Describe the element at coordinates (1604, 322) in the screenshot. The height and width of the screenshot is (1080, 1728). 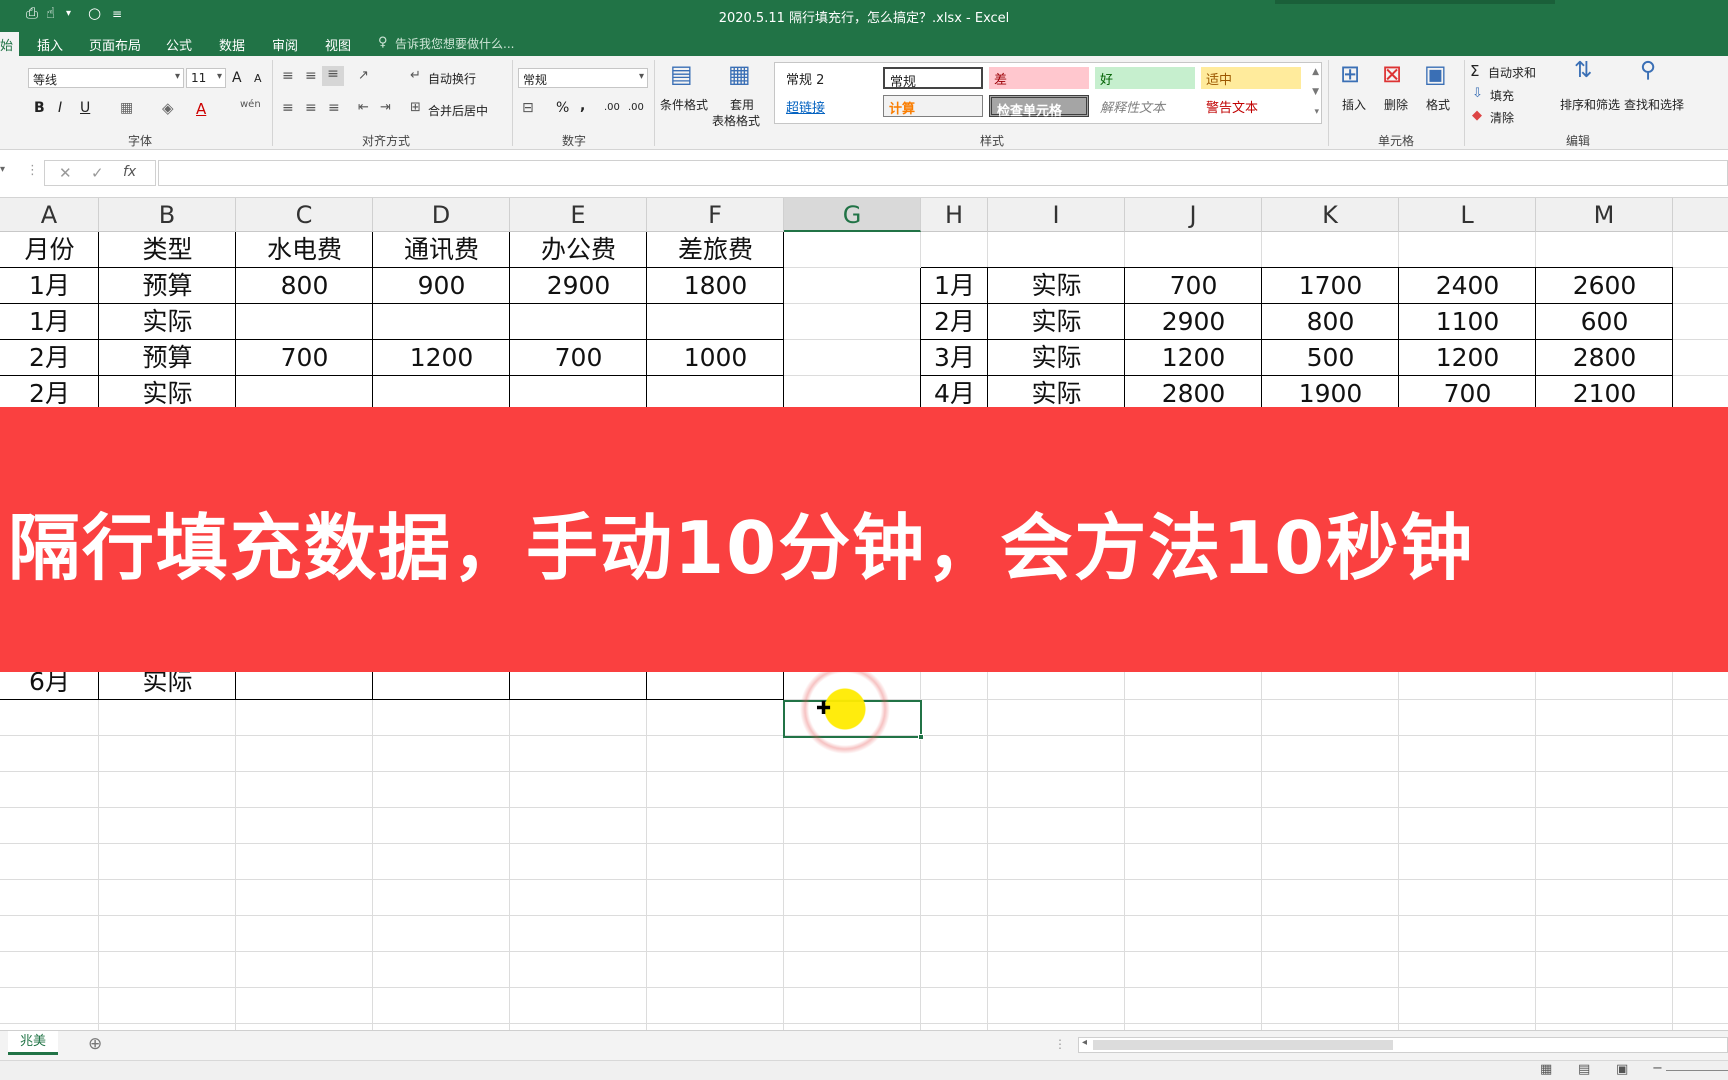
I see `data-cell: 600` at that location.